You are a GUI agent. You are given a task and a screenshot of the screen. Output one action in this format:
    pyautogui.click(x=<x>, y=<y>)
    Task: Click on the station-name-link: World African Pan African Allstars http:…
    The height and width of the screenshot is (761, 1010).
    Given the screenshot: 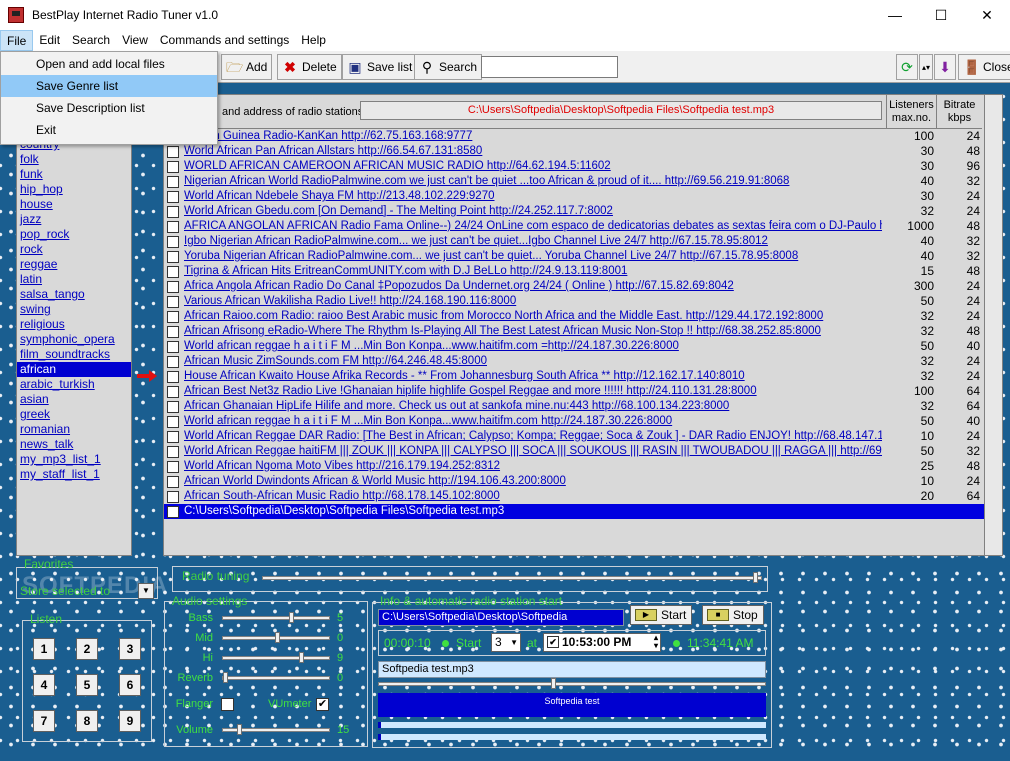 What is the action you would take?
    pyautogui.click(x=533, y=151)
    